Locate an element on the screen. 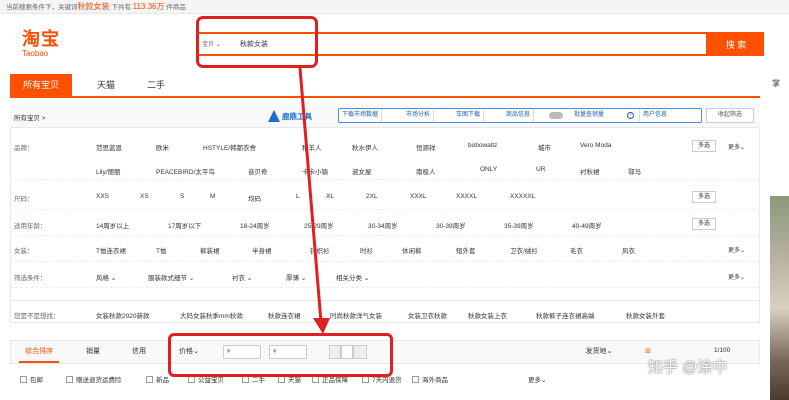 The height and width of the screenshot is (400, 789). tab-tmall: 天猫 is located at coordinates (106, 85).